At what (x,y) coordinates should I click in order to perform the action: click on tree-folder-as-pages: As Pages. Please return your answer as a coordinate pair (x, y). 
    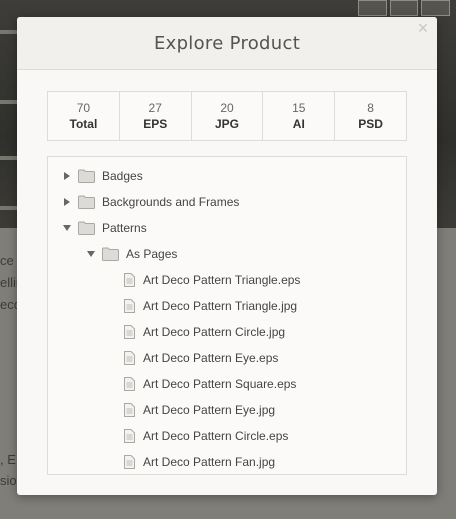
    Looking at the image, I should click on (131, 254).